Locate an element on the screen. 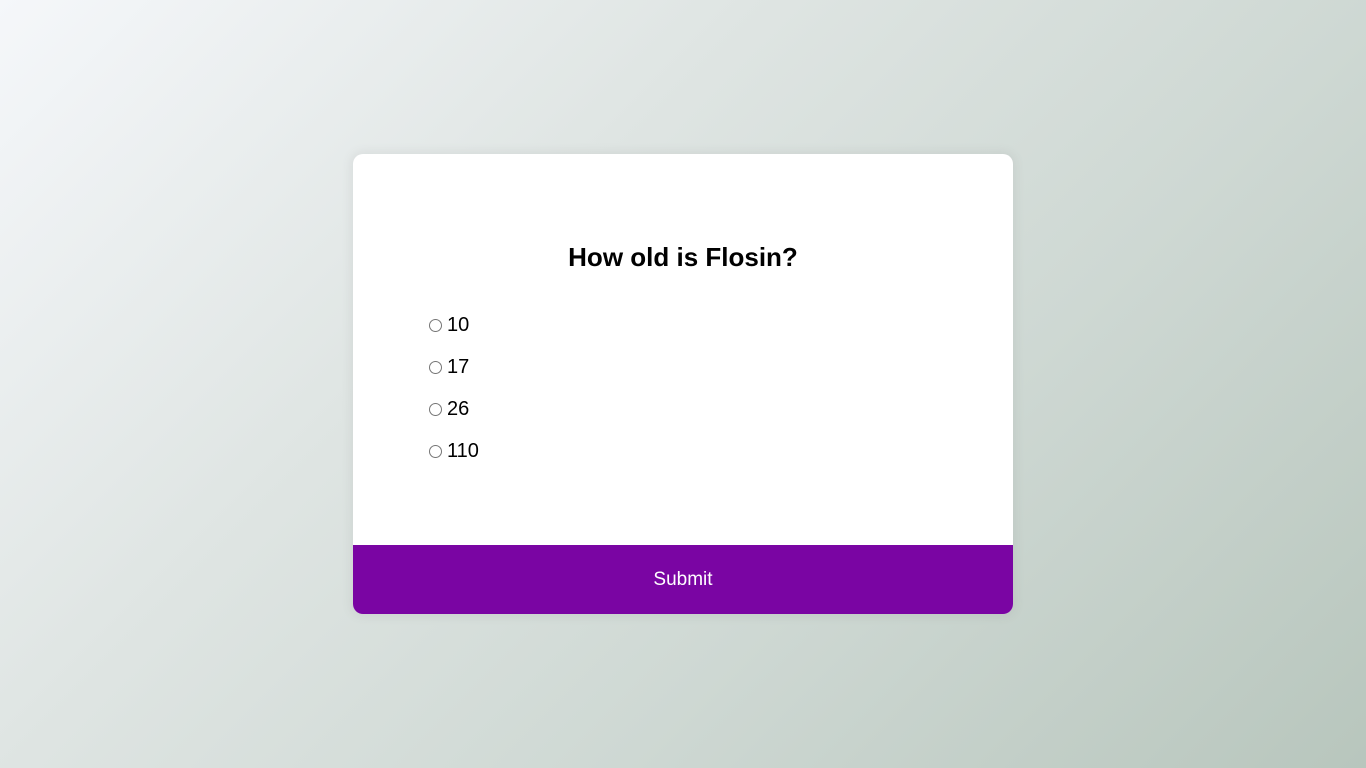  answer-option: 26 is located at coordinates (453, 409).